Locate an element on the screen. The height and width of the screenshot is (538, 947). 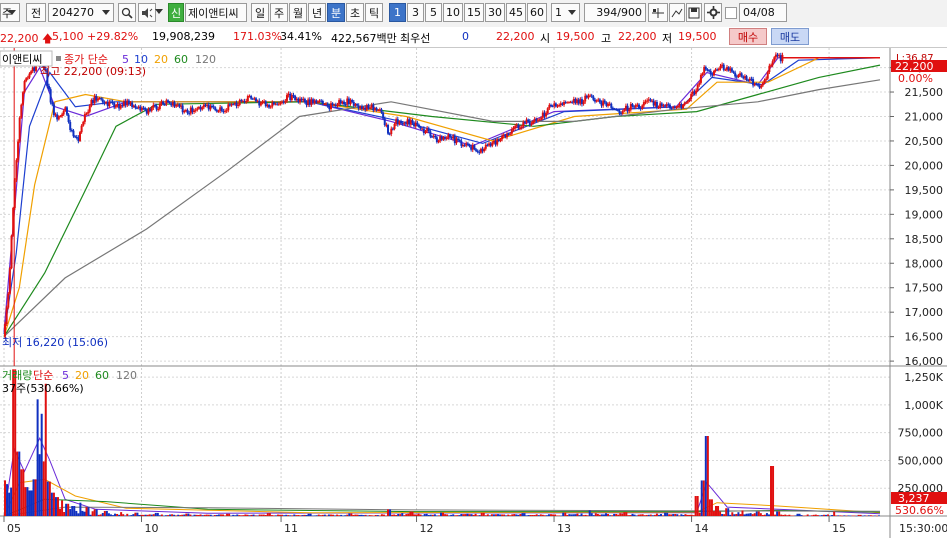
period-second: 초 is located at coordinates (355, 12).